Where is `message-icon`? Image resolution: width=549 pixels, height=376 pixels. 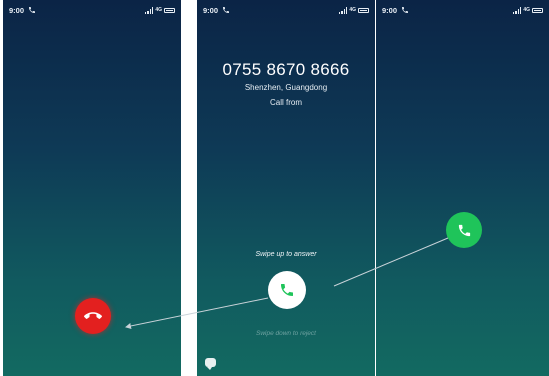 message-icon is located at coordinates (210, 364).